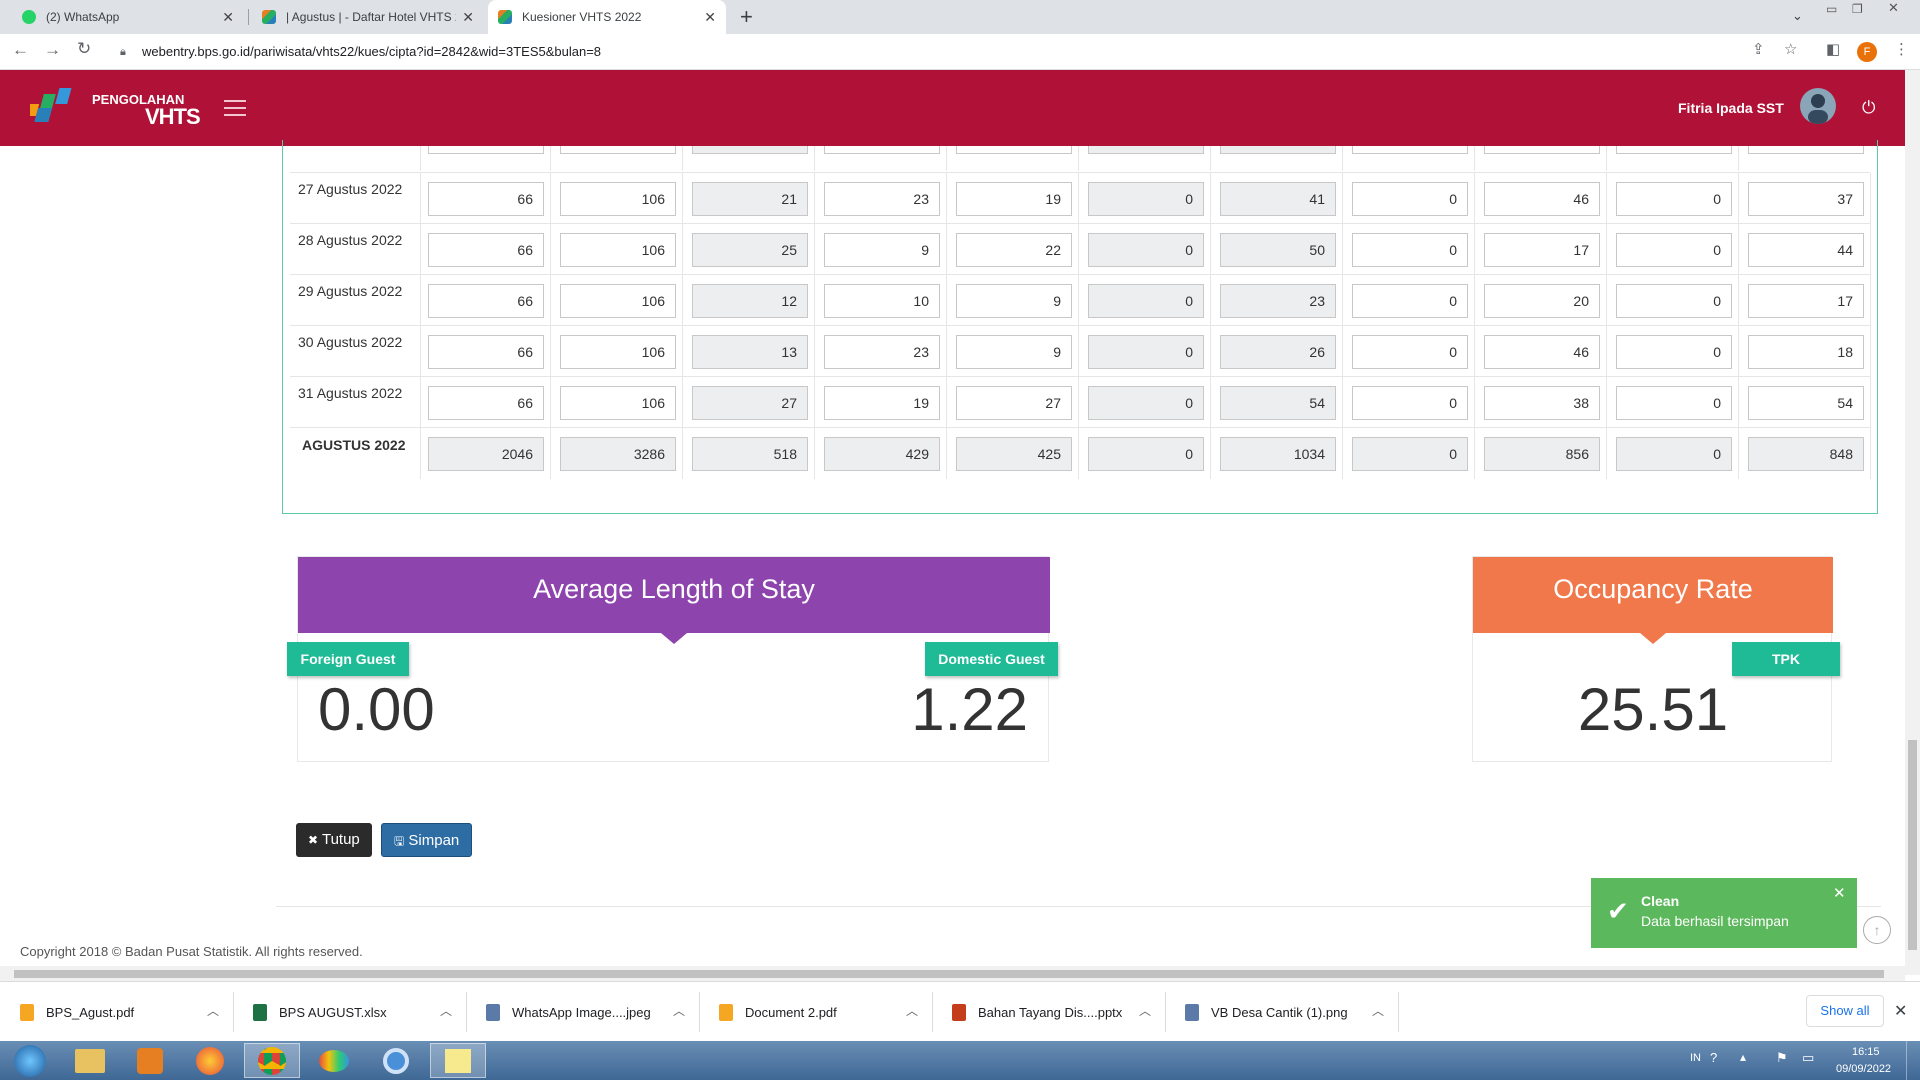  What do you see at coordinates (210, 1060) in the screenshot?
I see `firefox-icon` at bounding box center [210, 1060].